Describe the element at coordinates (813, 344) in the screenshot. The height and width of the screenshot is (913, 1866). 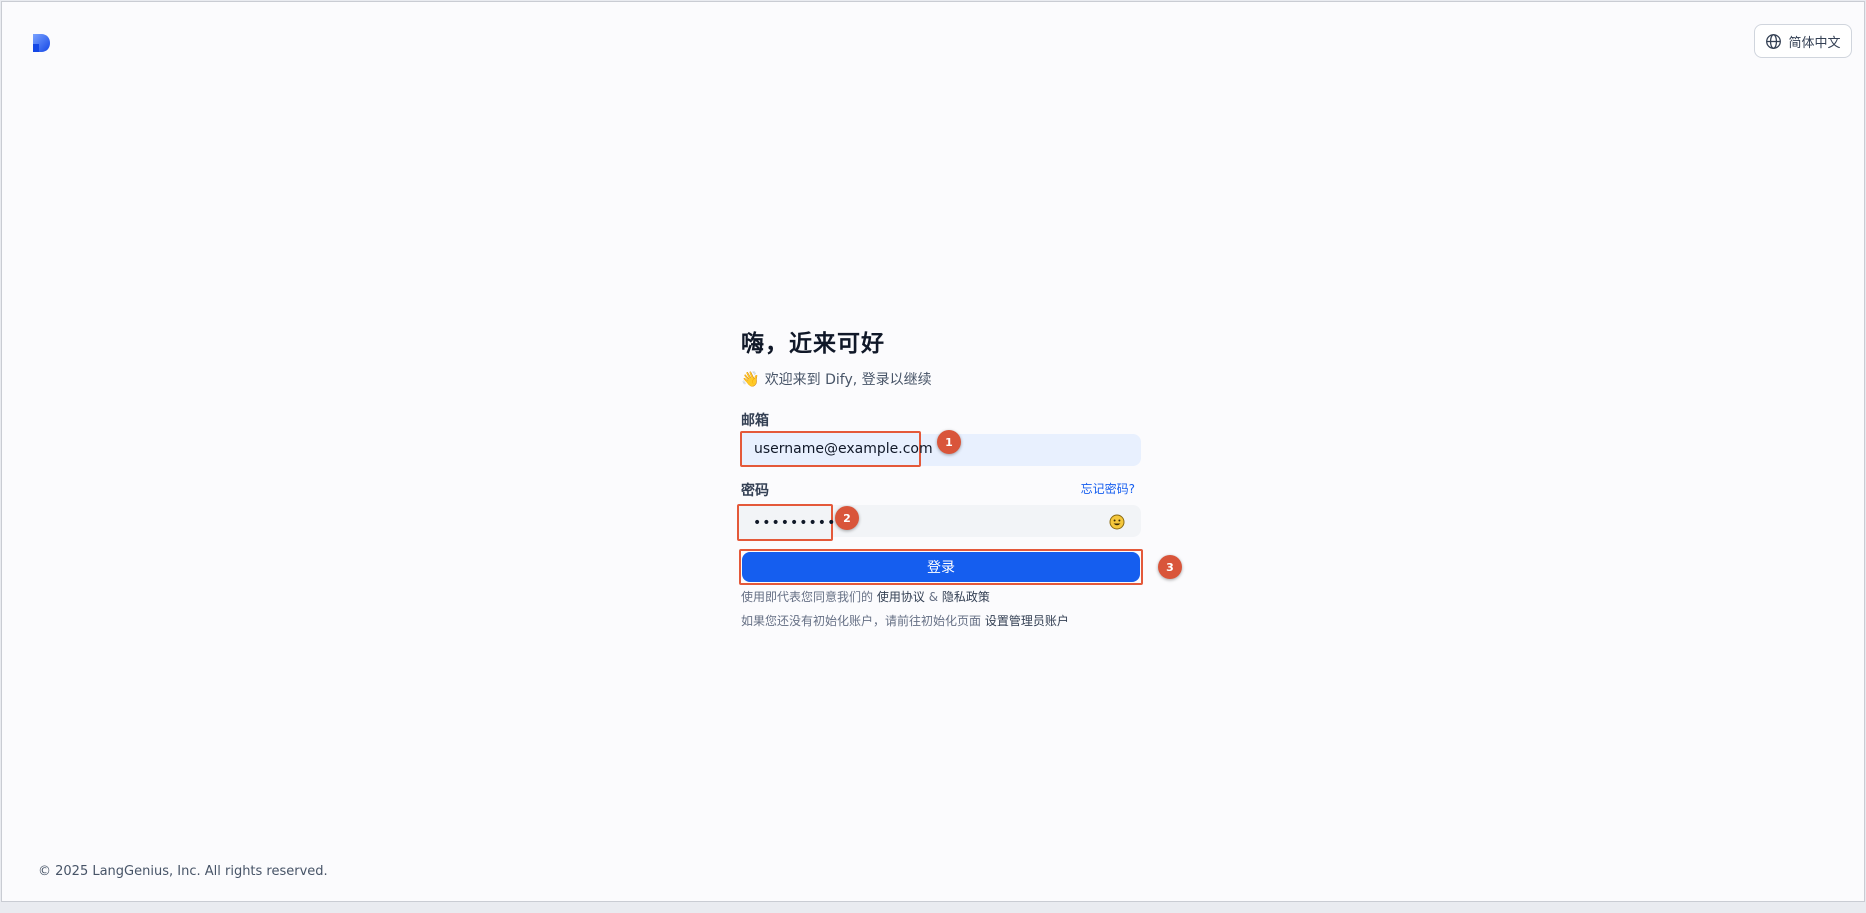
I see `page-title: 嗨，近来可好` at that location.